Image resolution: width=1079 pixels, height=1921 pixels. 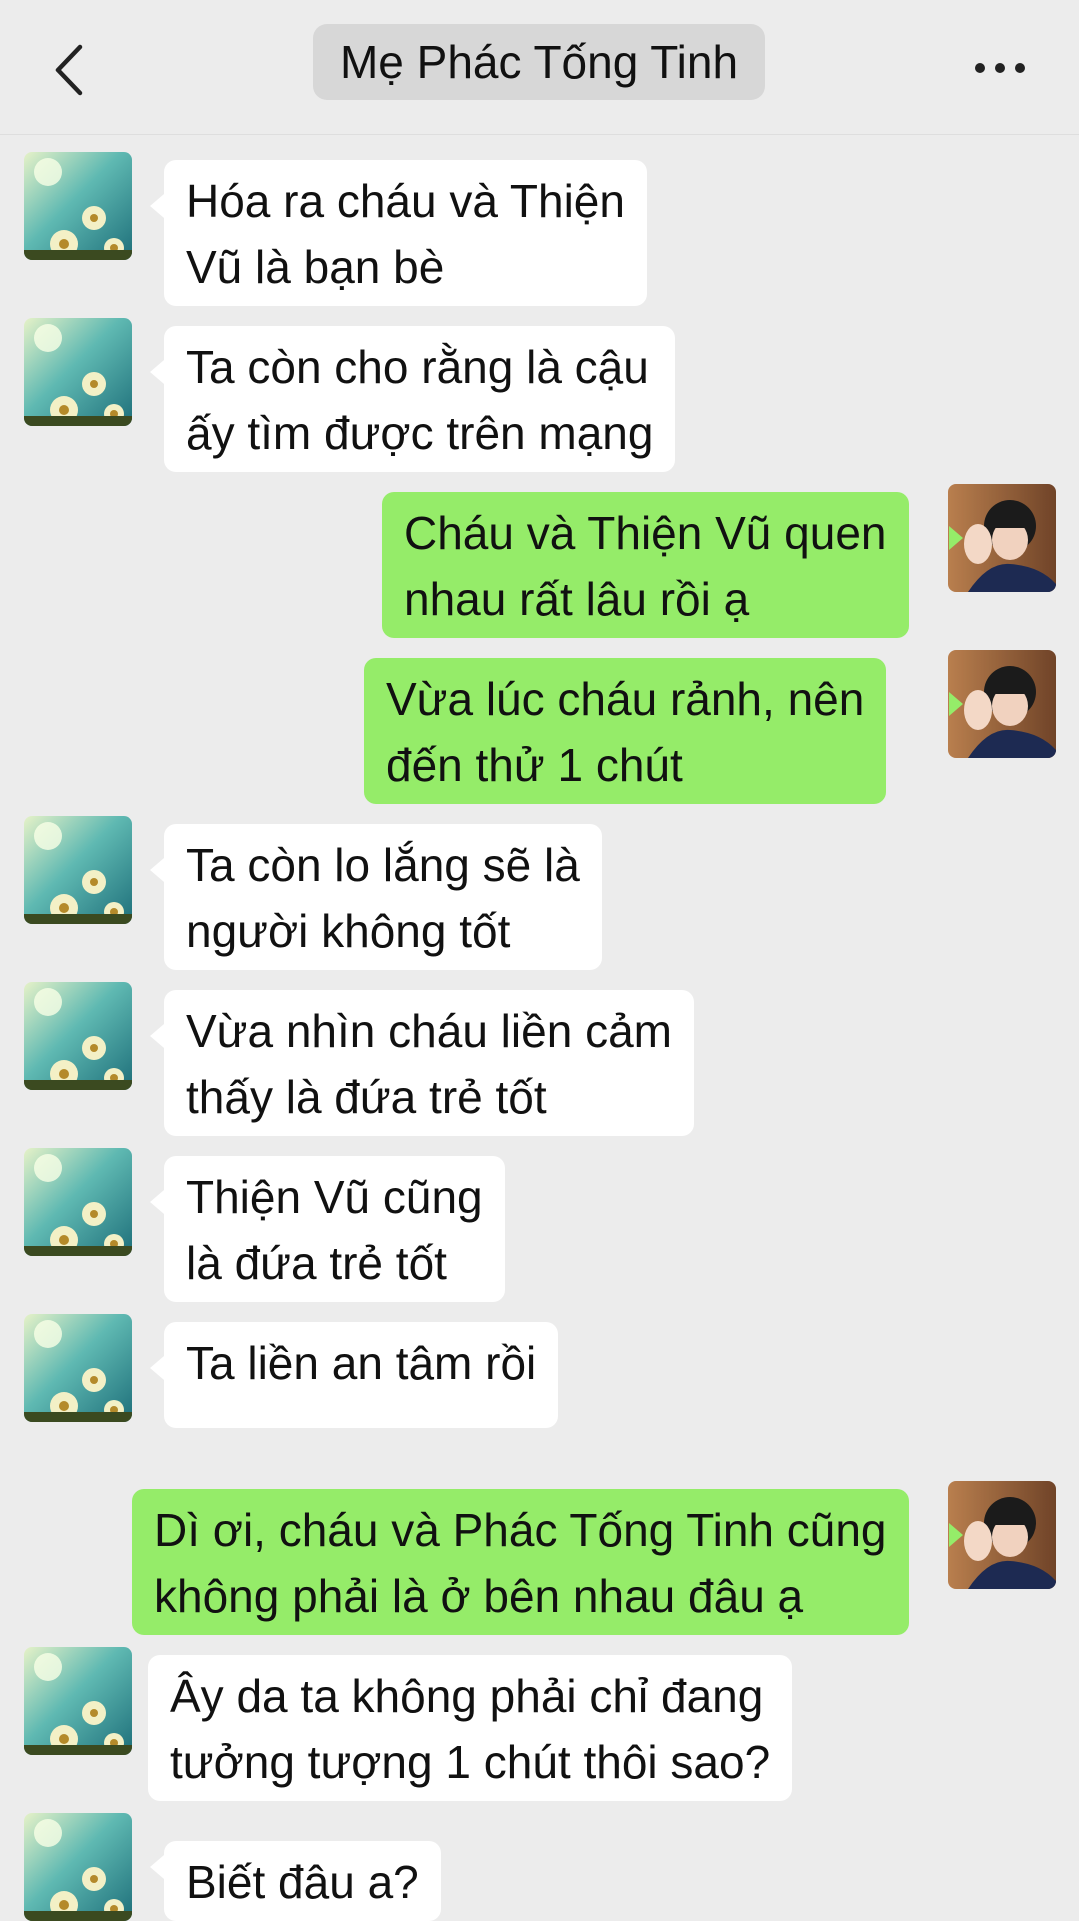 I want to click on message-text: Ây da ta không phải chỉ đang, so click(x=467, y=1696).